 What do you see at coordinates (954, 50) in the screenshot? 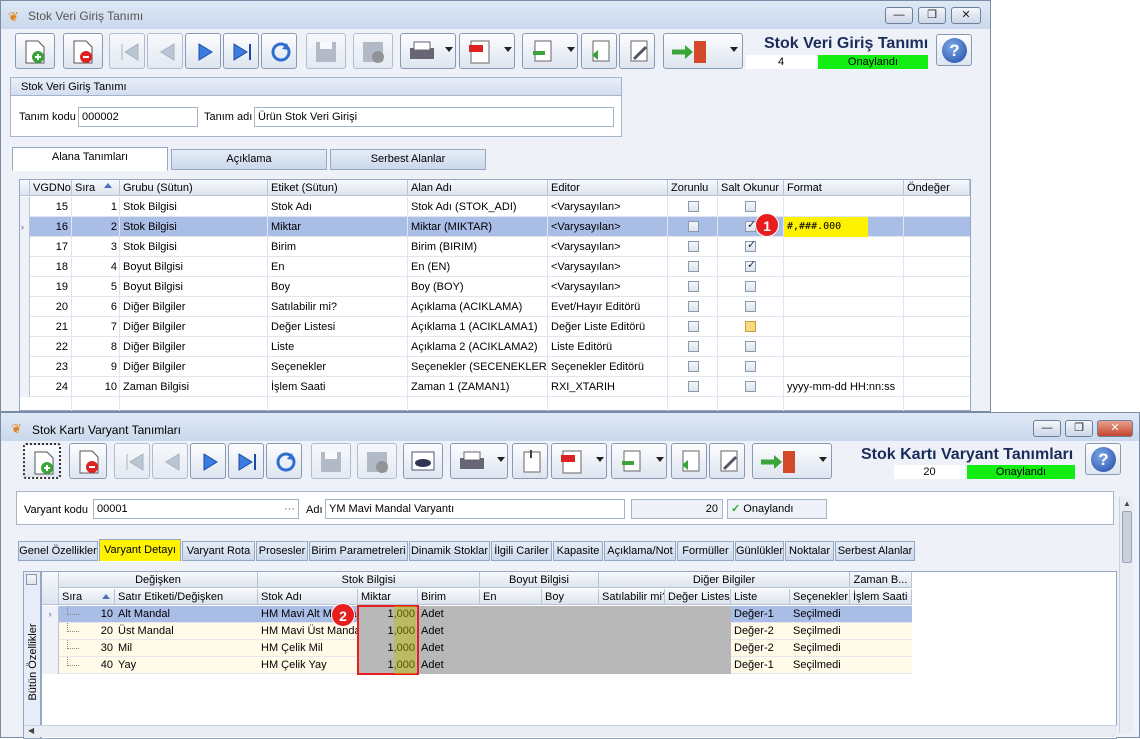
I see `help-button: ?` at bounding box center [954, 50].